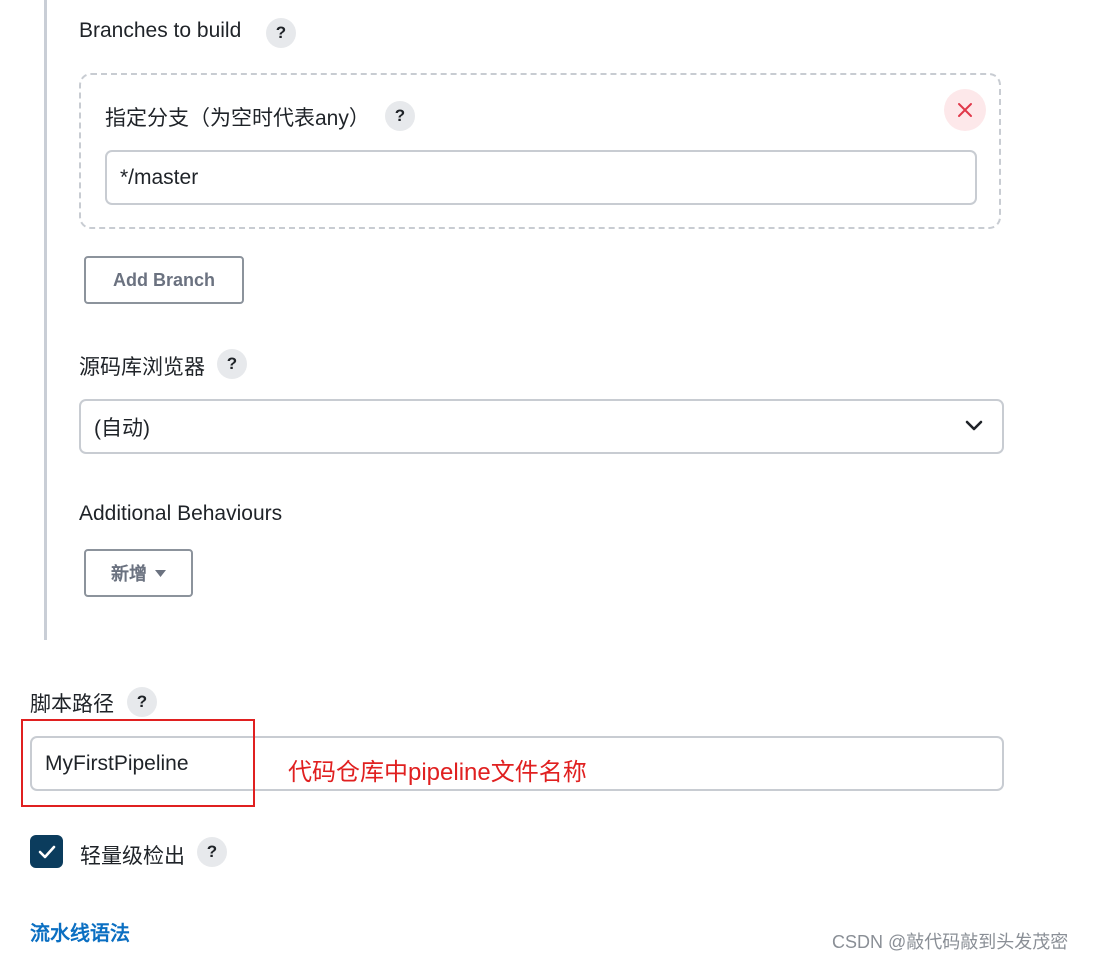 The image size is (1099, 957). I want to click on pipeline-syntax-link: 流水线语法, so click(80, 931).